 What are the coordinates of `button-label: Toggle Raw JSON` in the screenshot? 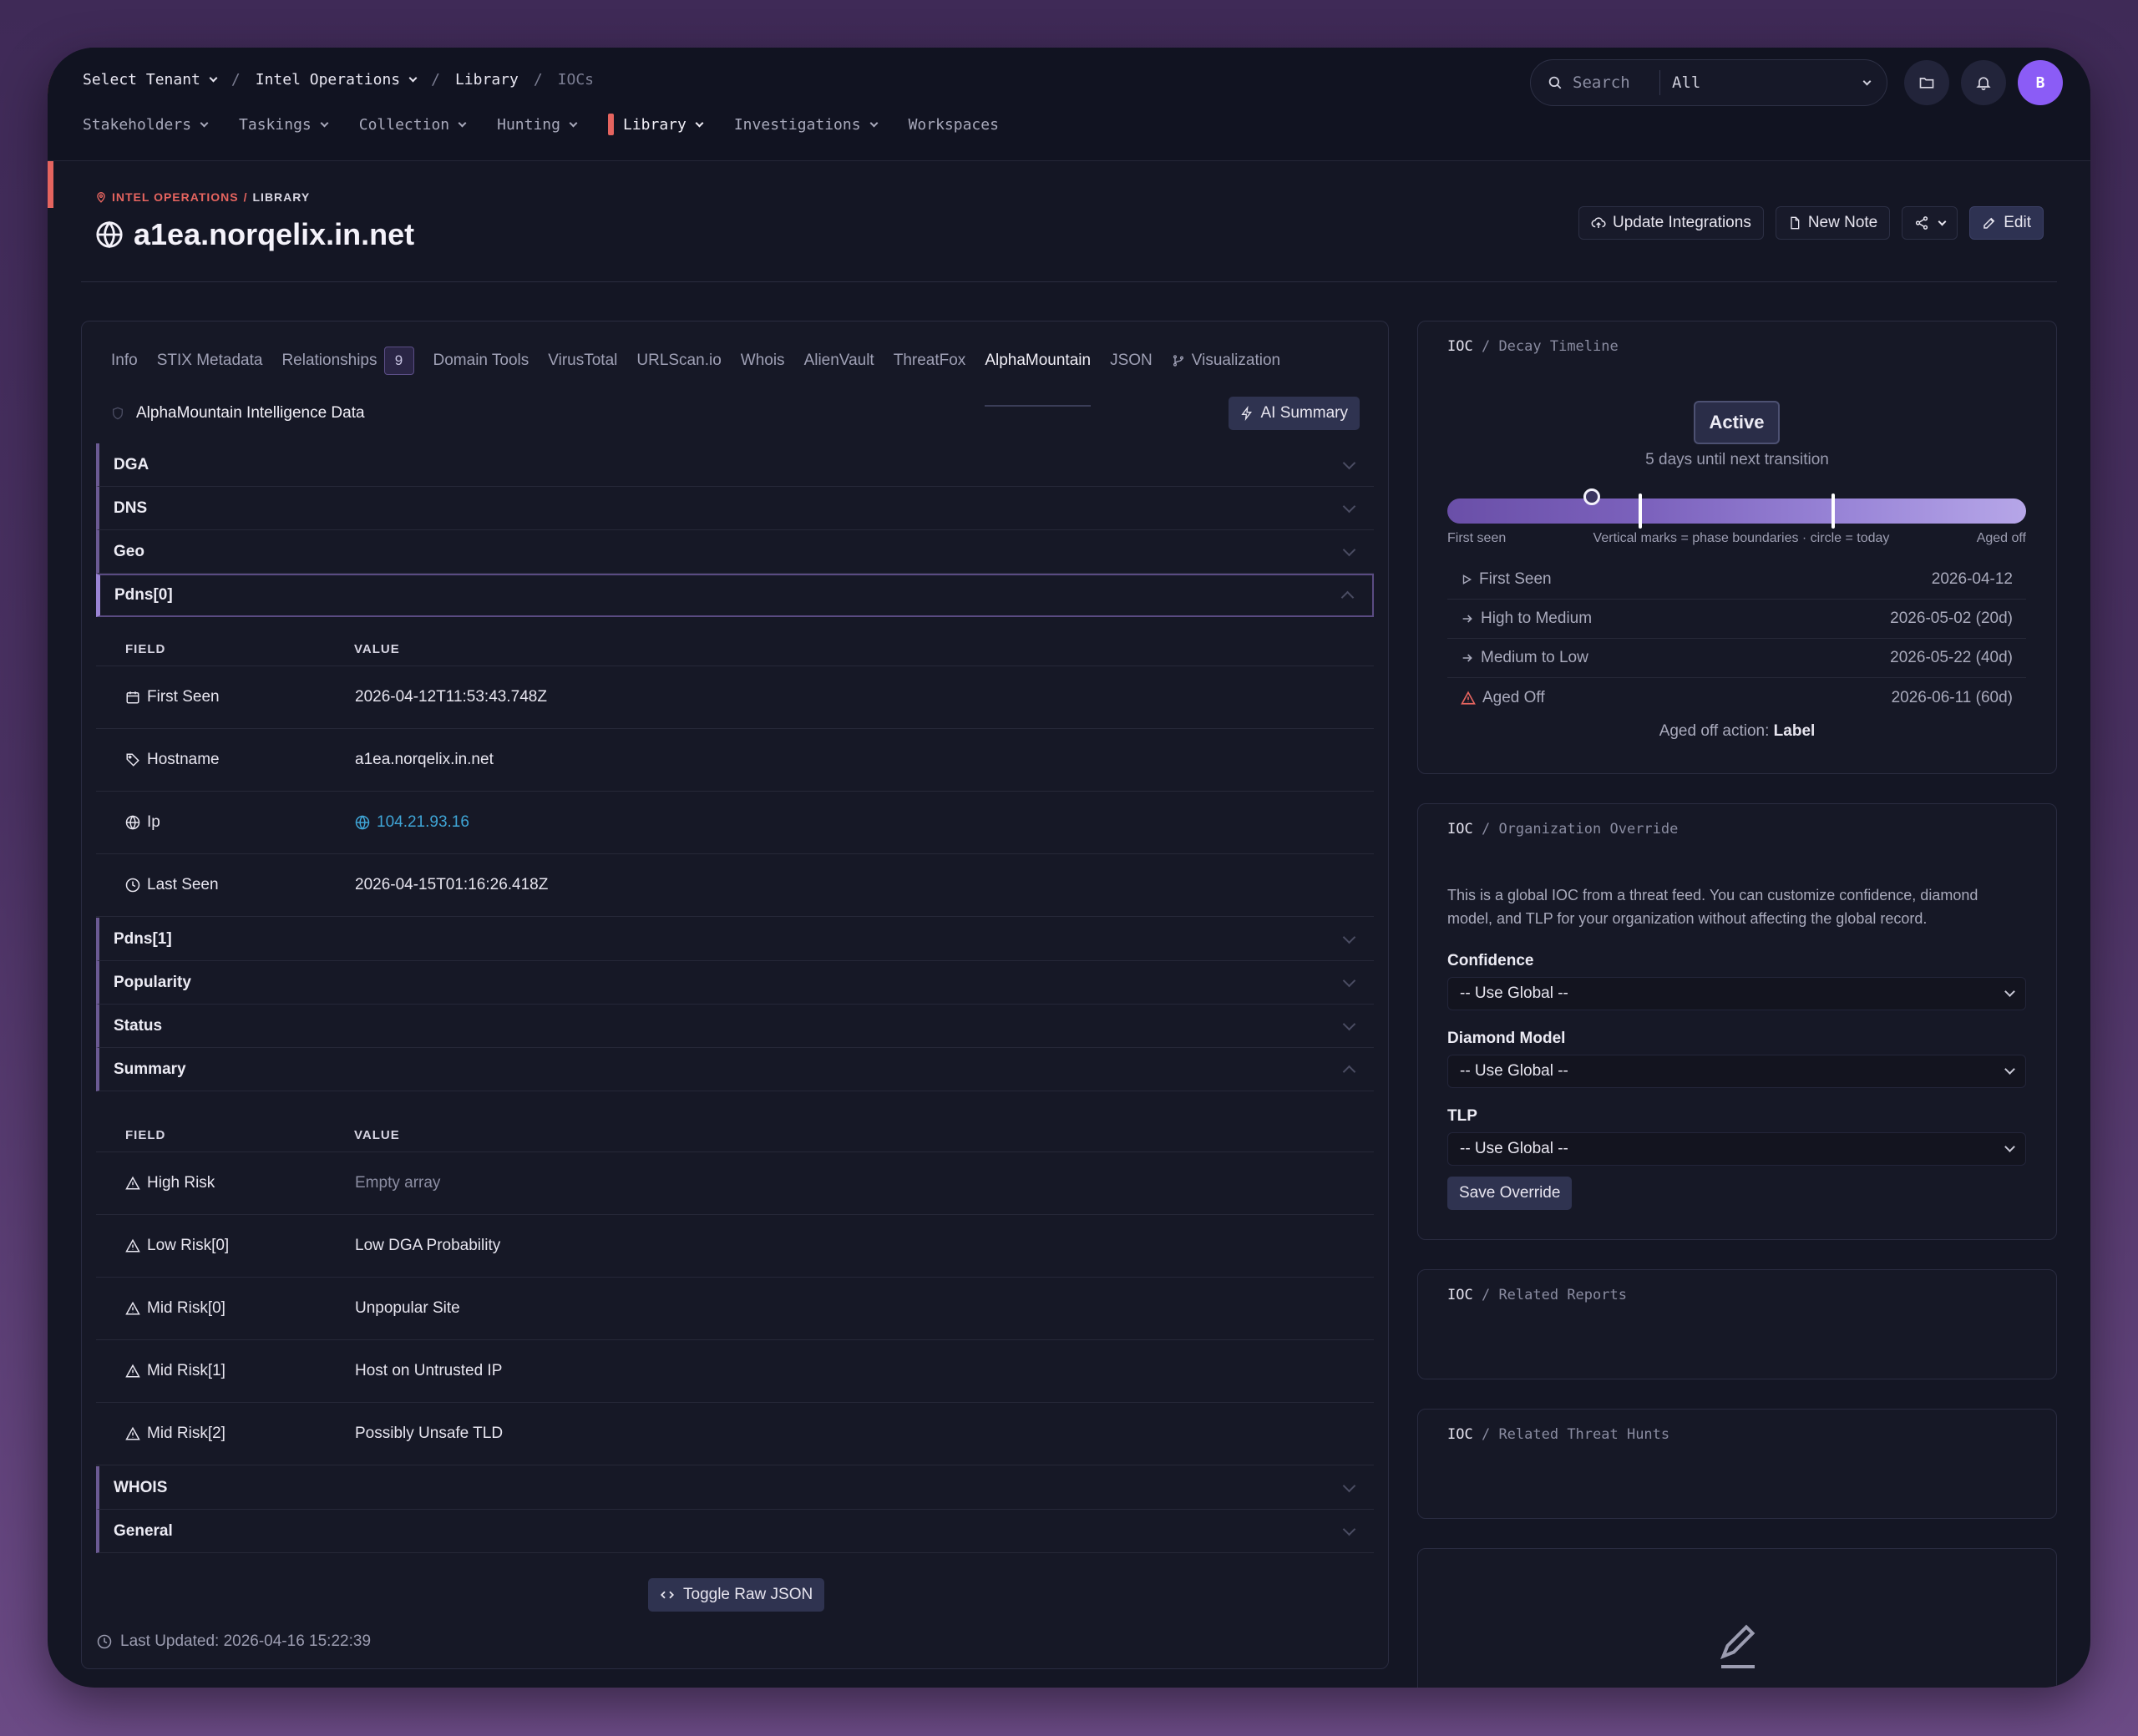 It's located at (748, 1594).